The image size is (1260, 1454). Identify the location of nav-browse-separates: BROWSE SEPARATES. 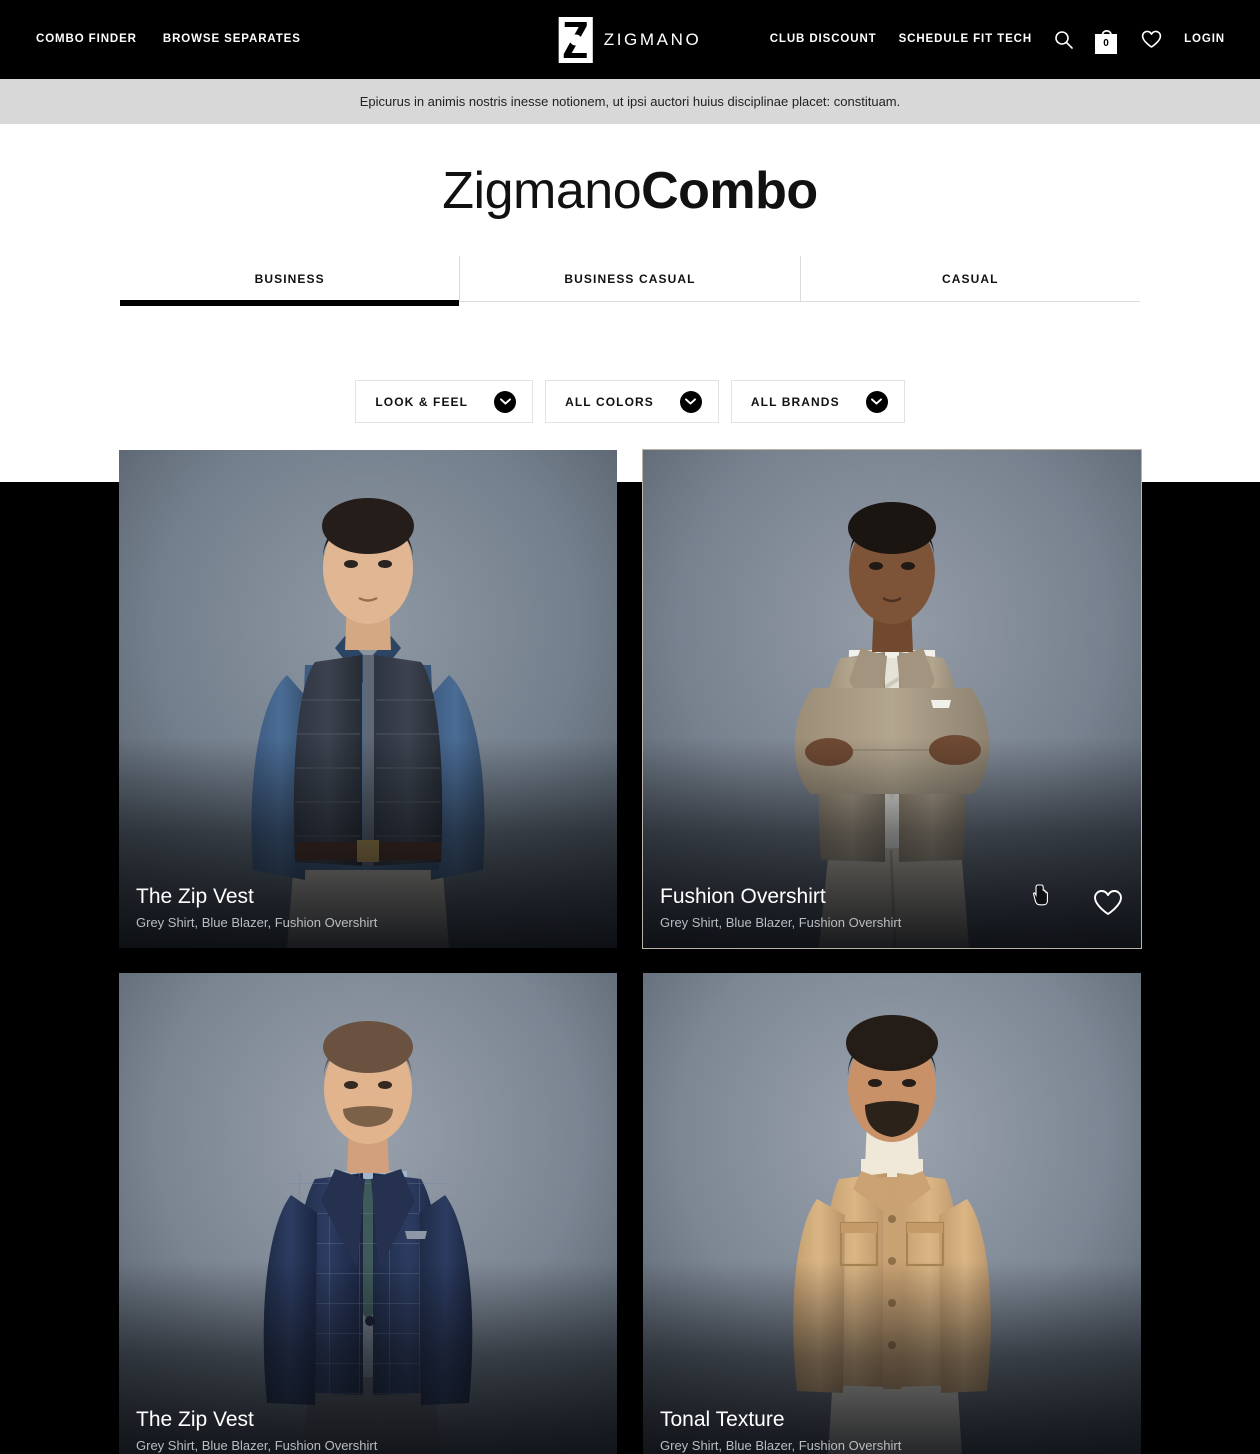
(232, 39).